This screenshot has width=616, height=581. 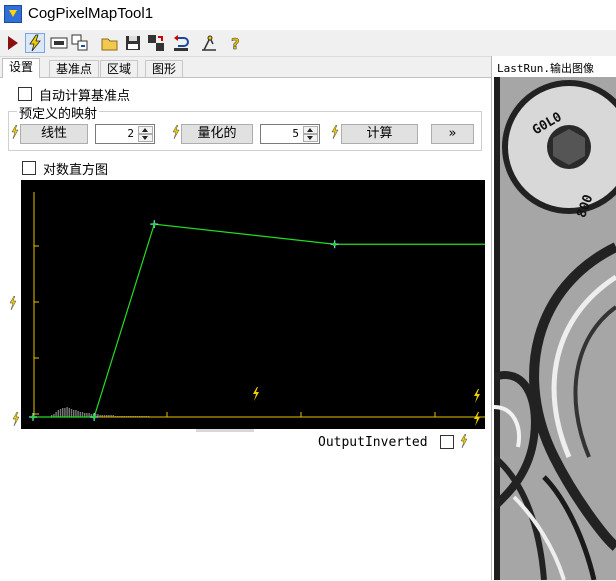 I want to click on quantize-count-stepper: 5, so click(x=290, y=134).